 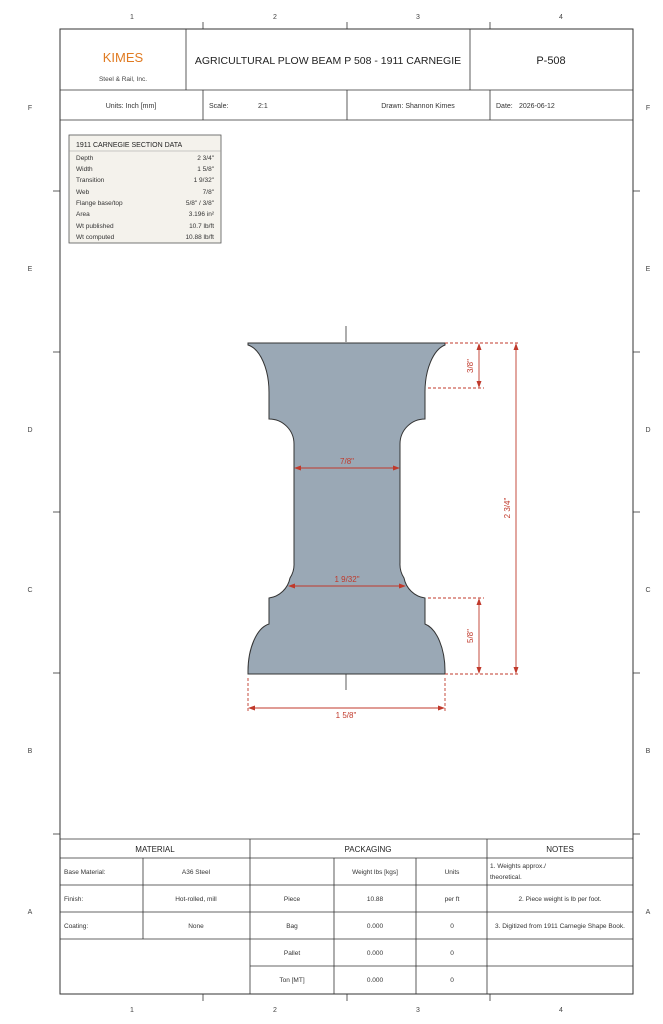 What do you see at coordinates (95, 226) in the screenshot?
I see `section-data-label: Wt published` at bounding box center [95, 226].